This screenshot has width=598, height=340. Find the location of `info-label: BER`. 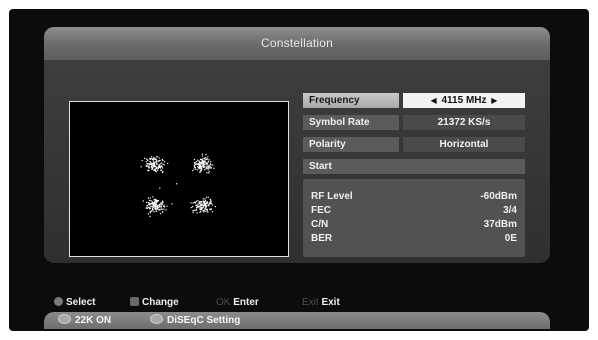

info-label: BER is located at coordinates (322, 238).